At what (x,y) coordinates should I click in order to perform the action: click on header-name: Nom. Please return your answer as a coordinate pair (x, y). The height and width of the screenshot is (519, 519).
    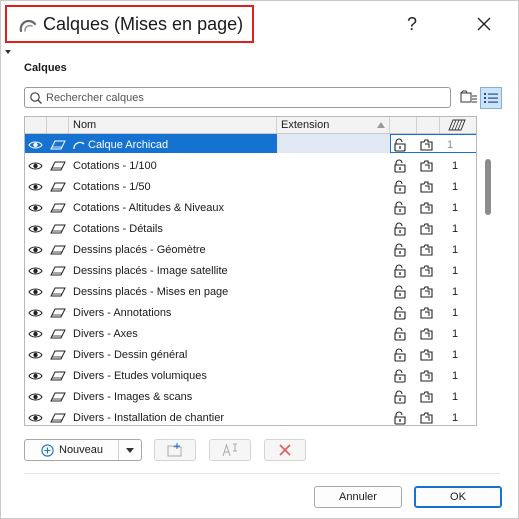
    Looking at the image, I should click on (173, 125).